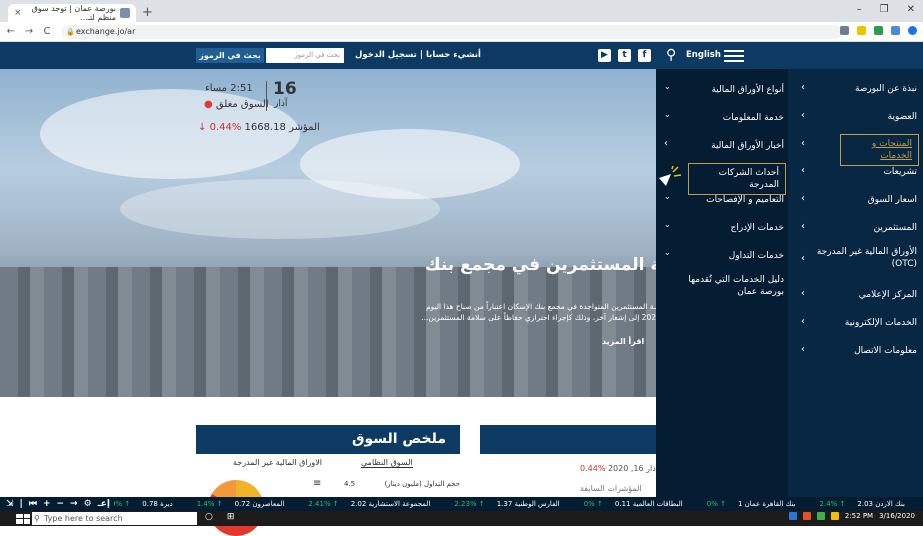 Image resolution: width=923 pixels, height=536 pixels. What do you see at coordinates (328, 439) in the screenshot?
I see `market-summary-title: ملخص السوق` at bounding box center [328, 439].